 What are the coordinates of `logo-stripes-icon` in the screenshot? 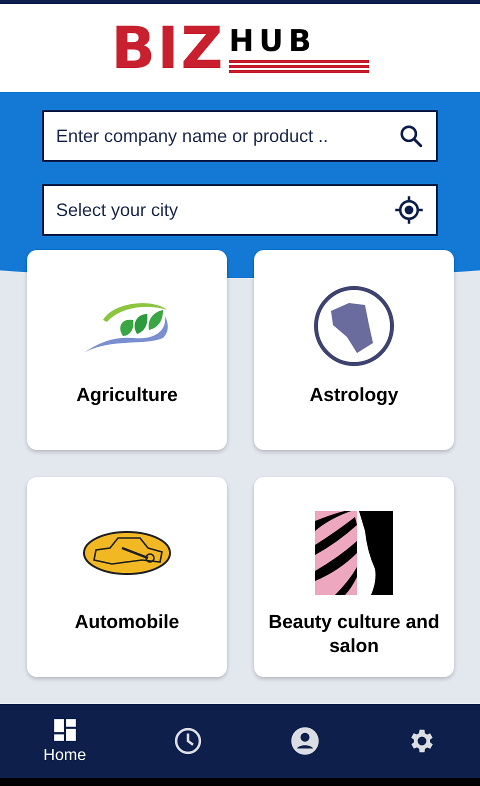 It's located at (298, 66).